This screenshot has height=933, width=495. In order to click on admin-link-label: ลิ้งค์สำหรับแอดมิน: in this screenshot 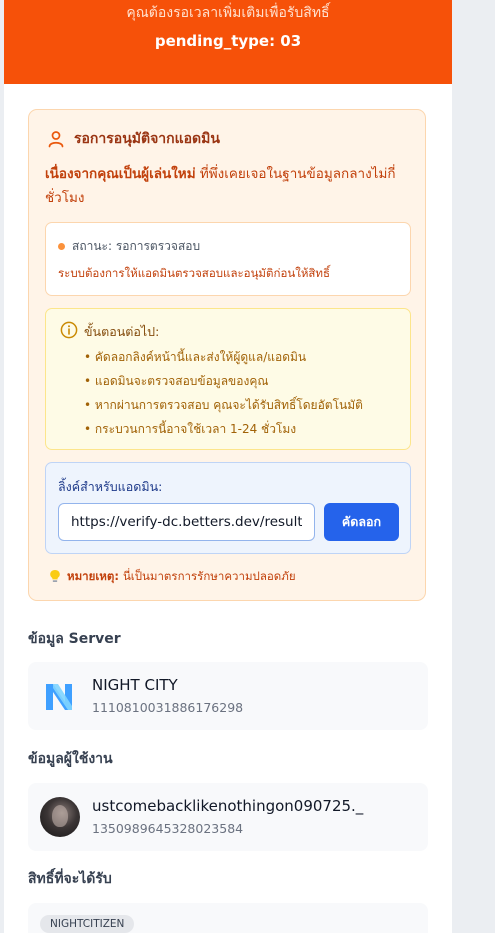, I will do `click(110, 486)`.